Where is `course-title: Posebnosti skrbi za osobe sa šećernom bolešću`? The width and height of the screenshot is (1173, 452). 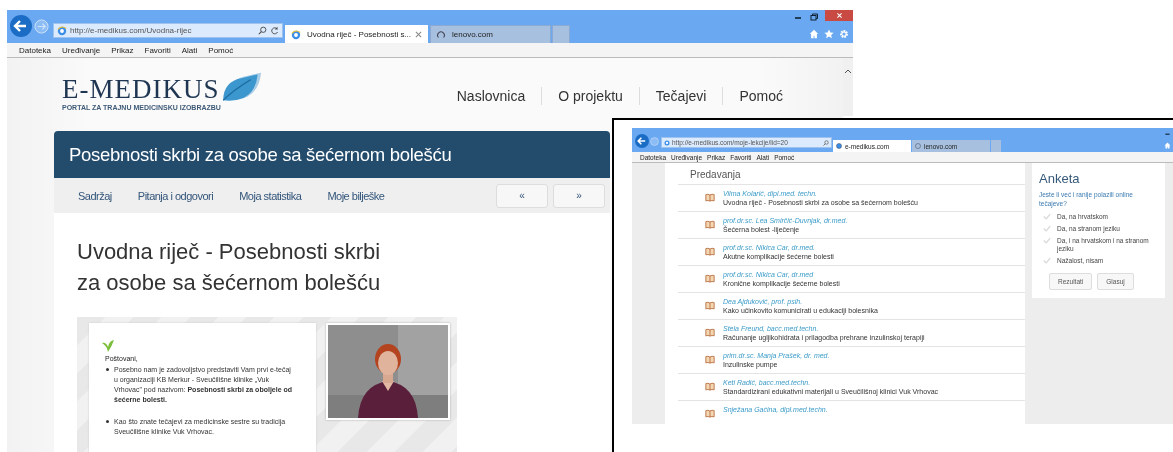 course-title: Posebnosti skrbi za osobe sa šećernom bolešću is located at coordinates (260, 154).